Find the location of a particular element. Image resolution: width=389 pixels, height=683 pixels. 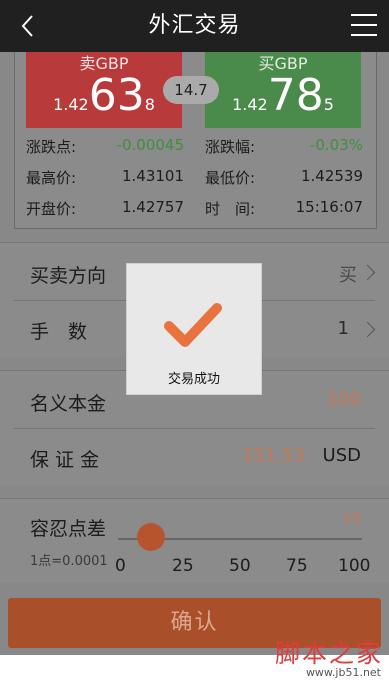

direction-value: 买 is located at coordinates (348, 275).